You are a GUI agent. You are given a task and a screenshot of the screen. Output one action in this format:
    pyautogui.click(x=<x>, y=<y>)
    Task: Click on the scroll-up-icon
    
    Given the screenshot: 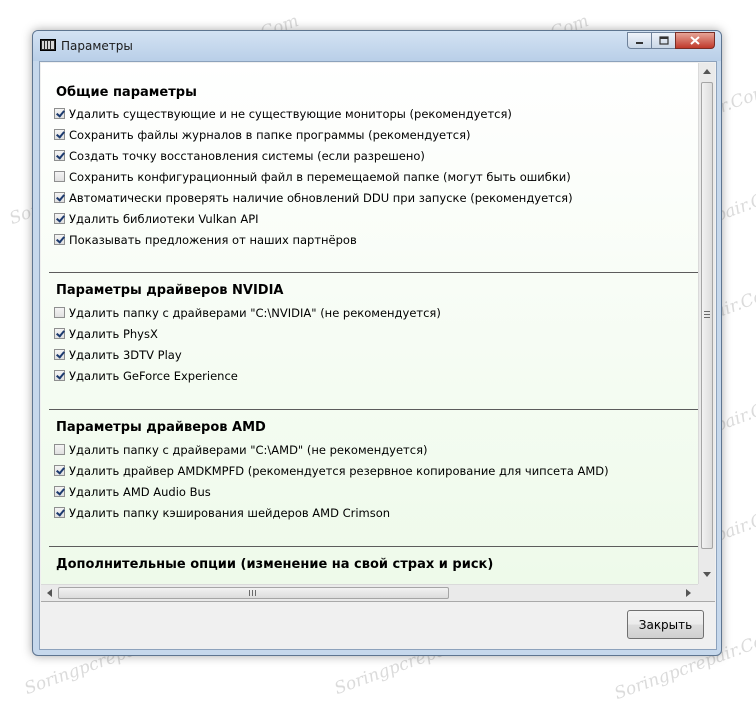 What is the action you would take?
    pyautogui.click(x=707, y=71)
    